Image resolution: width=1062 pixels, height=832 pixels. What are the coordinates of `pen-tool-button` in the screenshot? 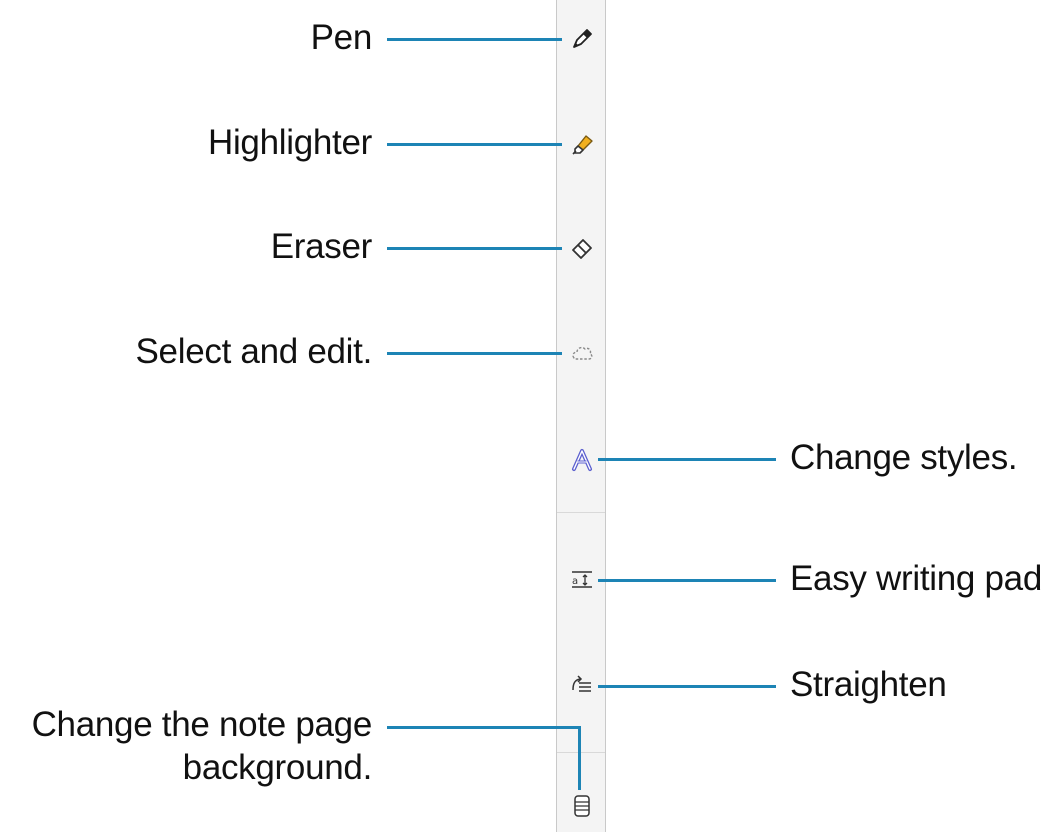 It's located at (582, 39).